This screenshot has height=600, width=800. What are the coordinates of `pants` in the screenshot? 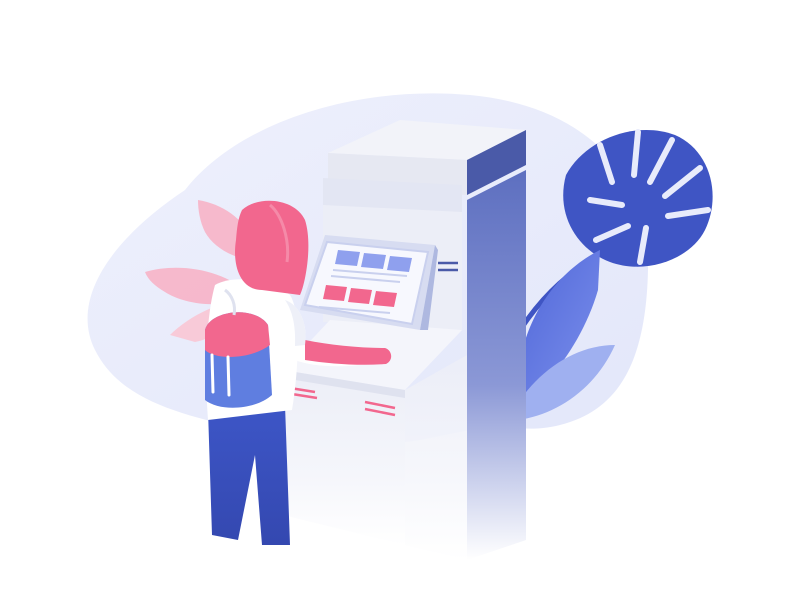 It's located at (249, 475).